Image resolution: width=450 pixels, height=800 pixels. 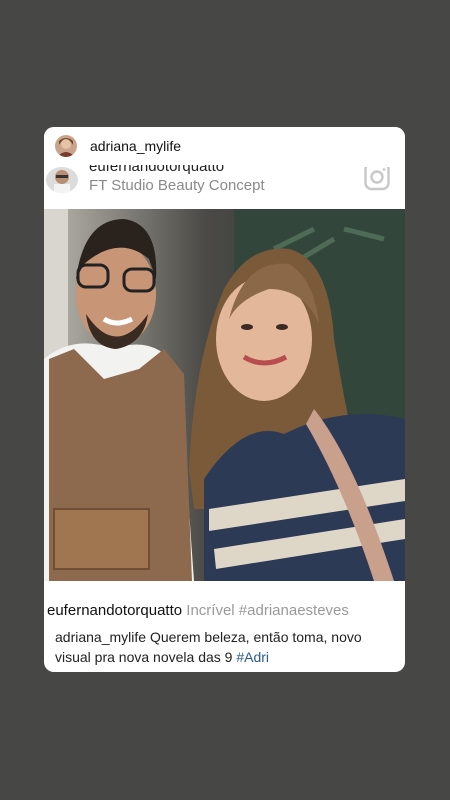 I want to click on post-location: FT Studio Beauty Concept, so click(x=177, y=186).